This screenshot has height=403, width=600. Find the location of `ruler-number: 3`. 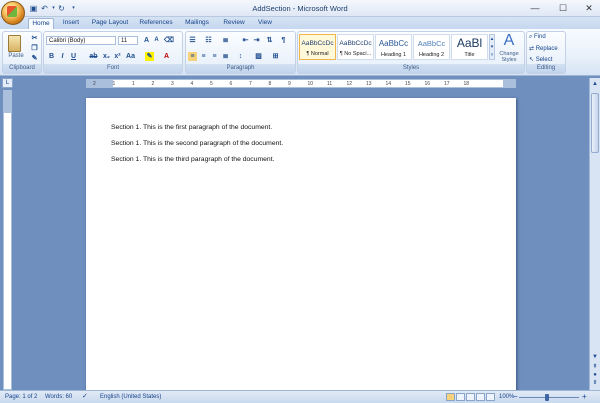

ruler-number: 3 is located at coordinates (172, 84).